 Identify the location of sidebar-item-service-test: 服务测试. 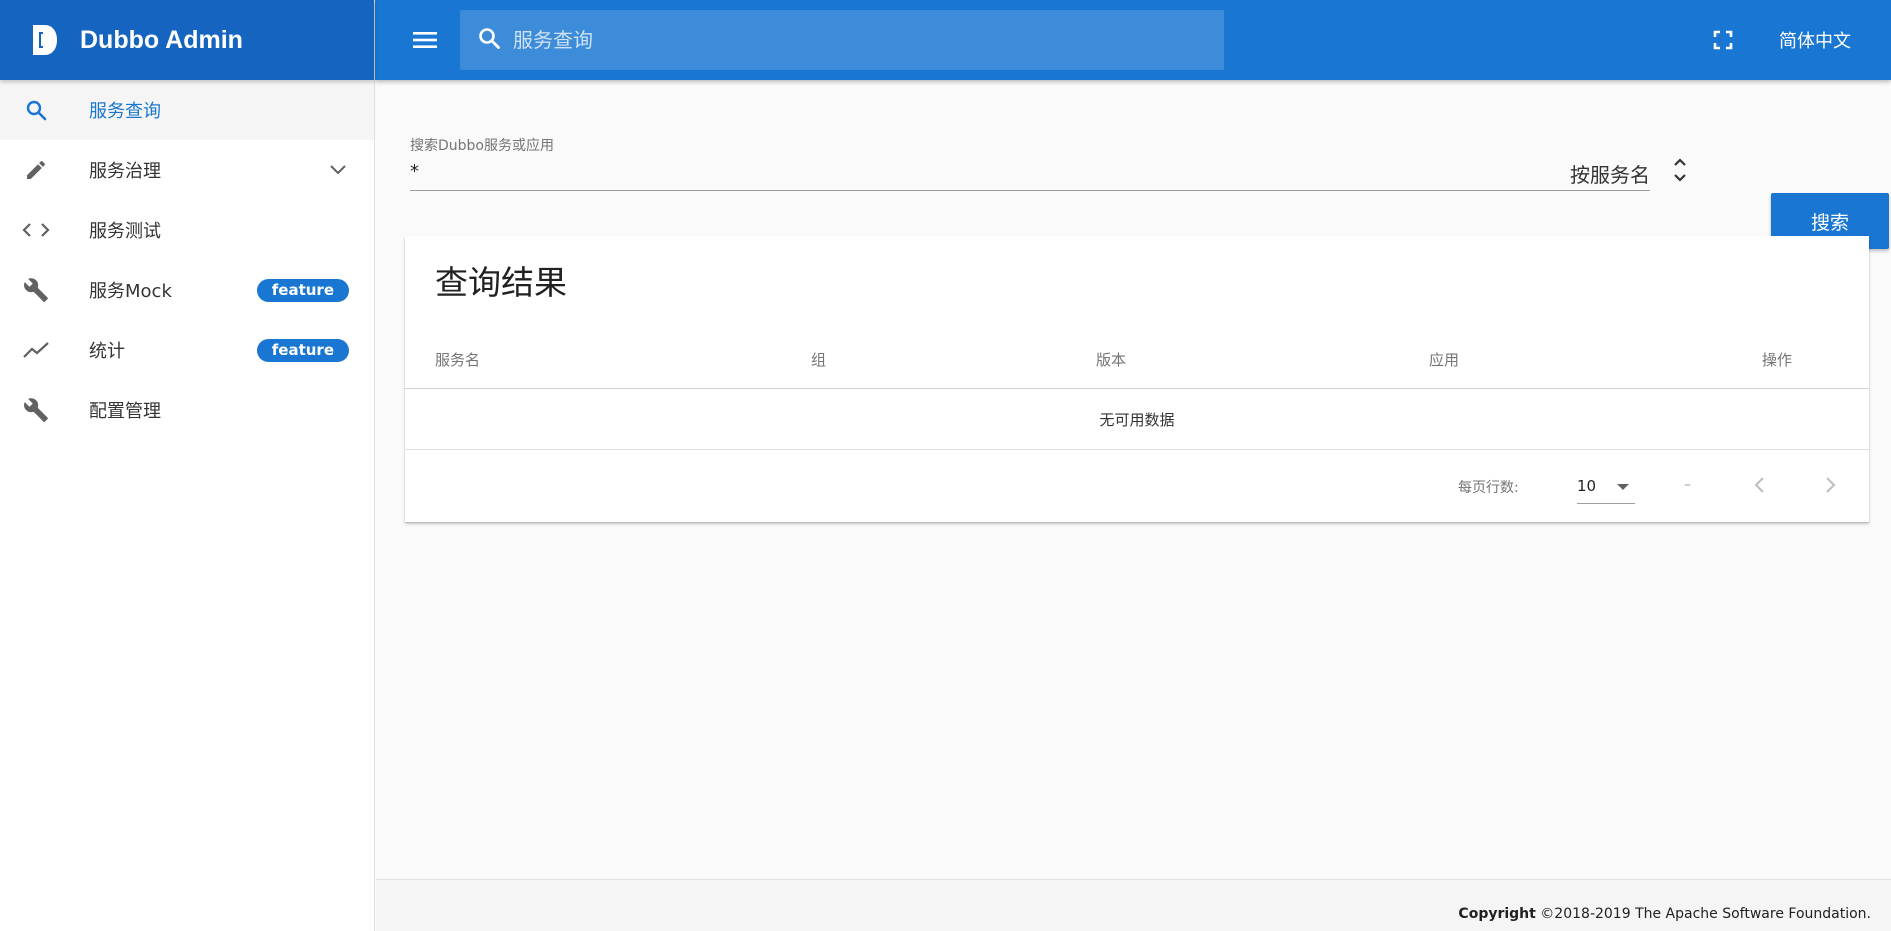
(187, 230).